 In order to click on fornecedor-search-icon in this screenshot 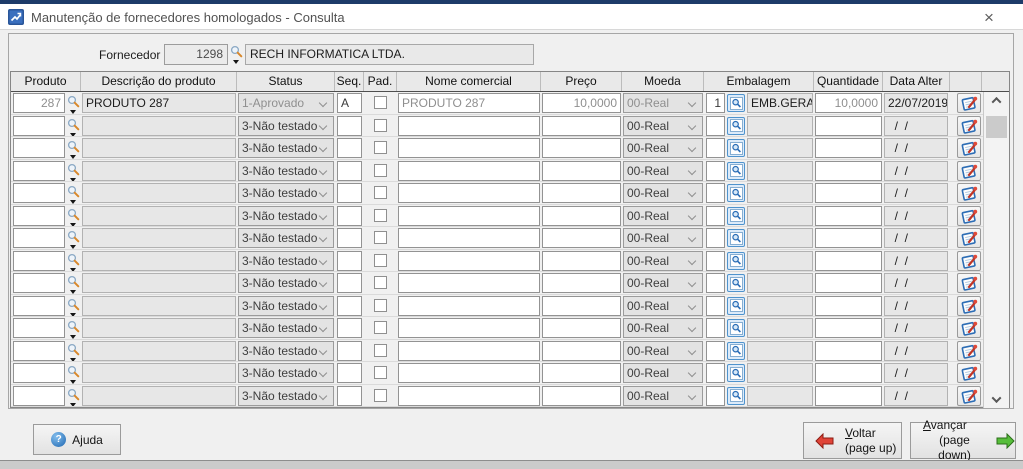, I will do `click(236, 55)`.